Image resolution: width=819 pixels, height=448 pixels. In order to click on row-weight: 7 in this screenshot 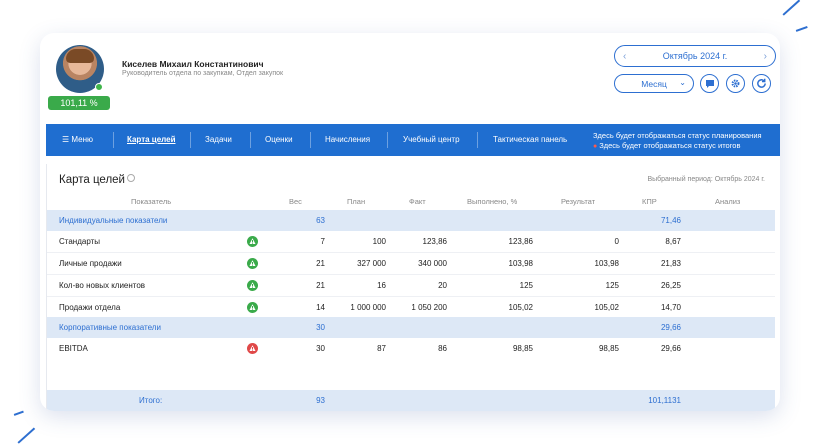, I will do `click(322, 241)`.